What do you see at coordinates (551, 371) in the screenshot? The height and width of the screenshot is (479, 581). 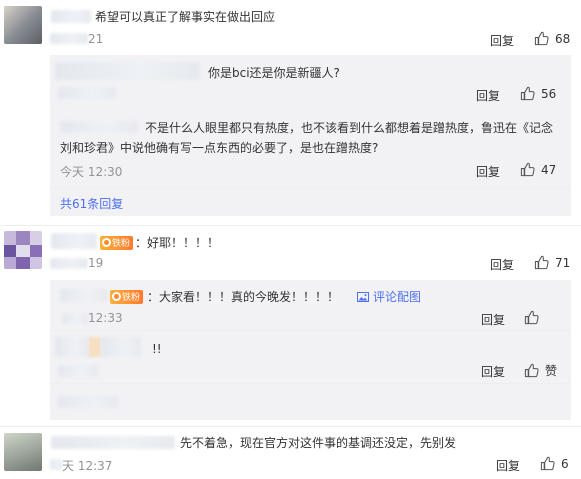 I see `like-label: 赞` at bounding box center [551, 371].